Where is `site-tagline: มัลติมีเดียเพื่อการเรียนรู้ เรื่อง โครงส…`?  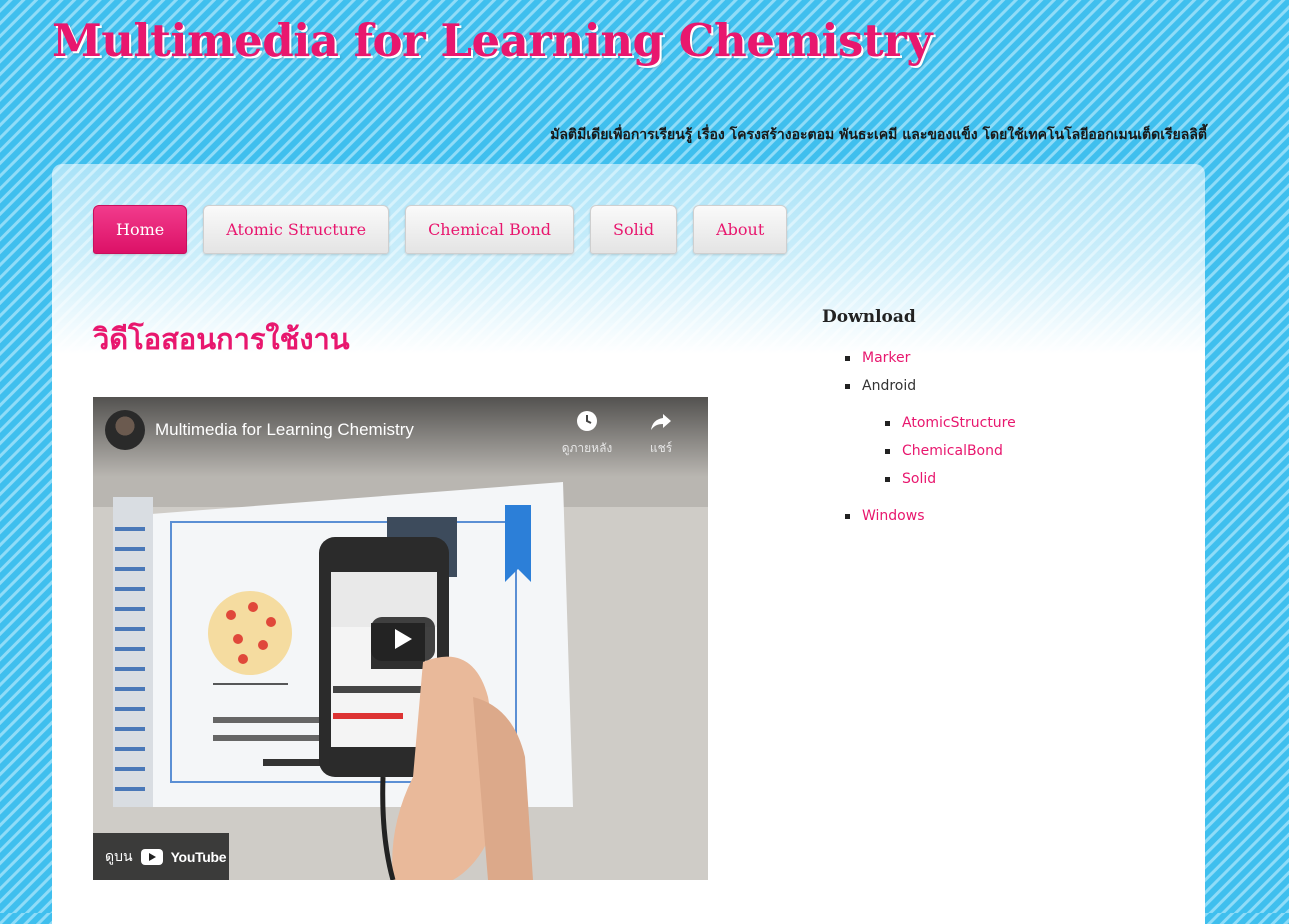 site-tagline: มัลติมีเดียเพื่อการเรียนรู้ เรื่อง โครงส… is located at coordinates (878, 135).